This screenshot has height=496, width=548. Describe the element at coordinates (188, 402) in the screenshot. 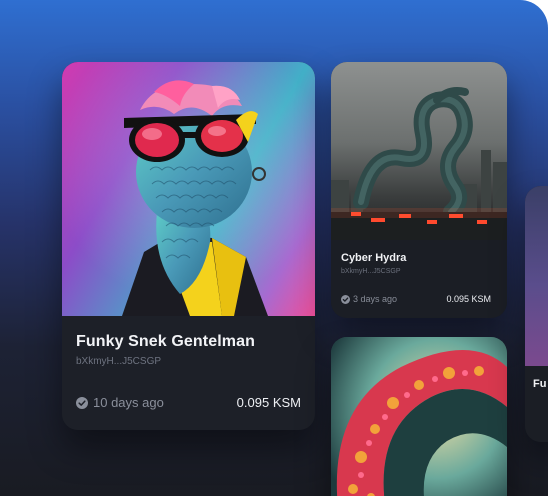

I see `nft-meta-row: 10 days ago 0.095 KSM` at that location.